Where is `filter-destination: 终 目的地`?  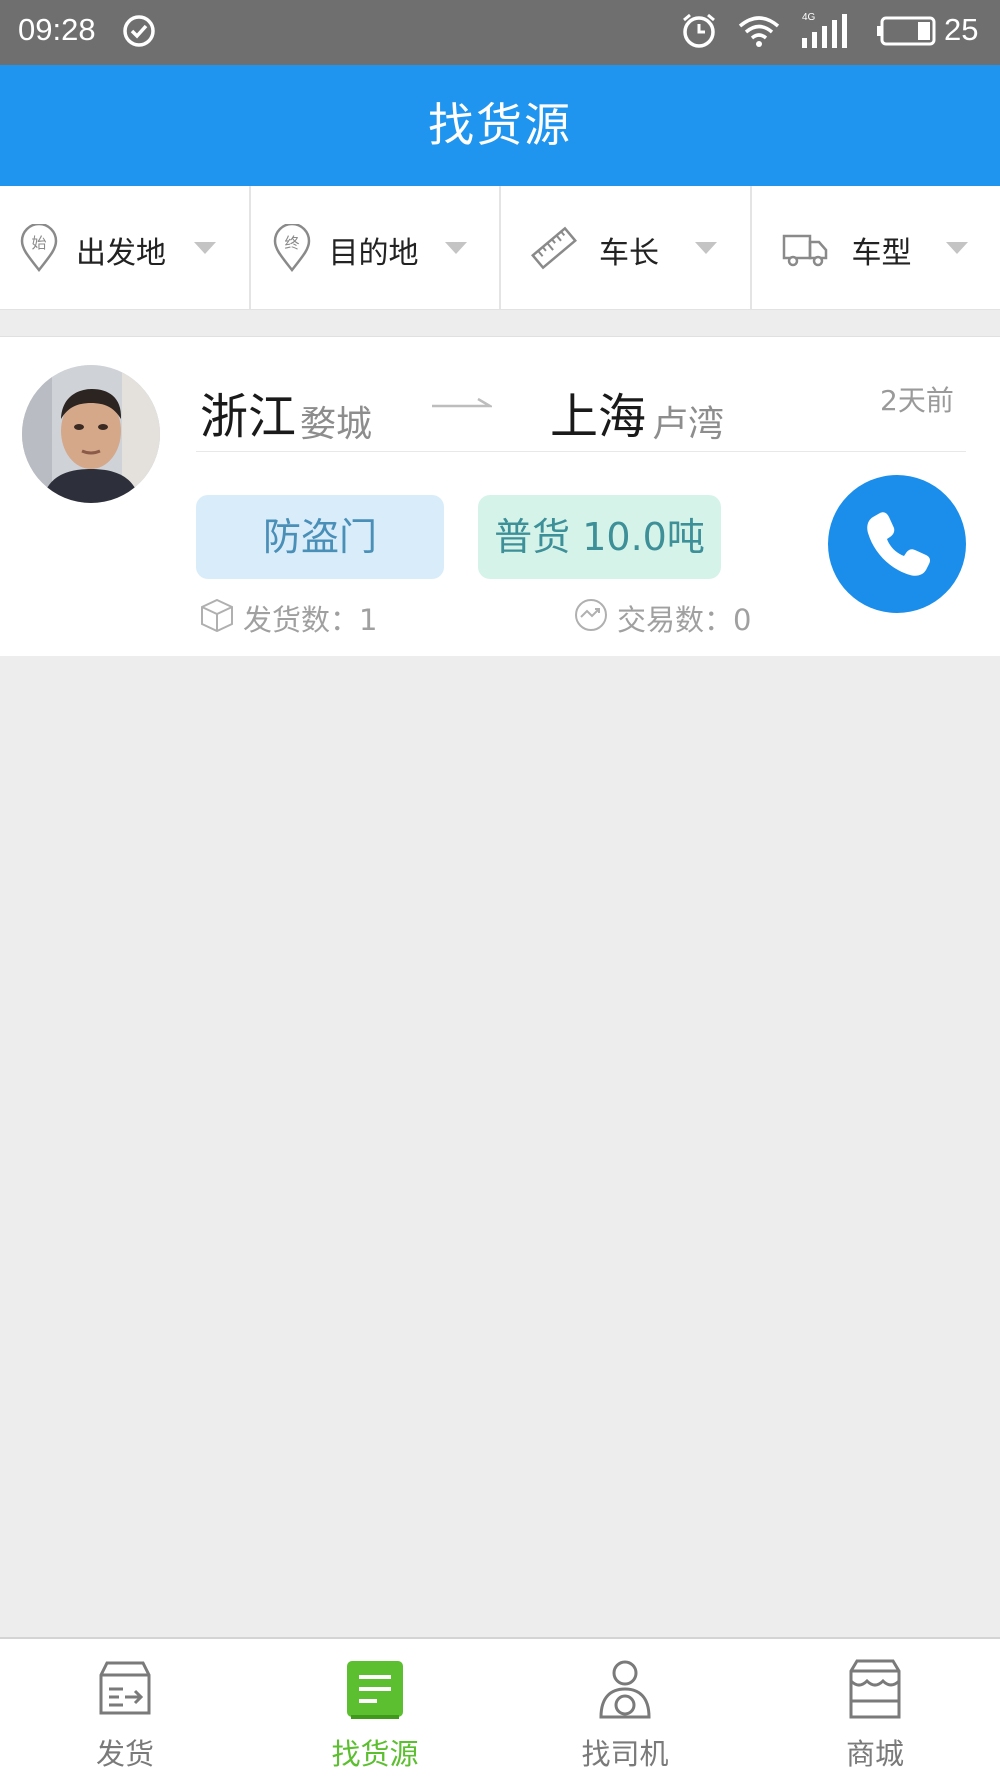 filter-destination: 终 目的地 is located at coordinates (376, 247).